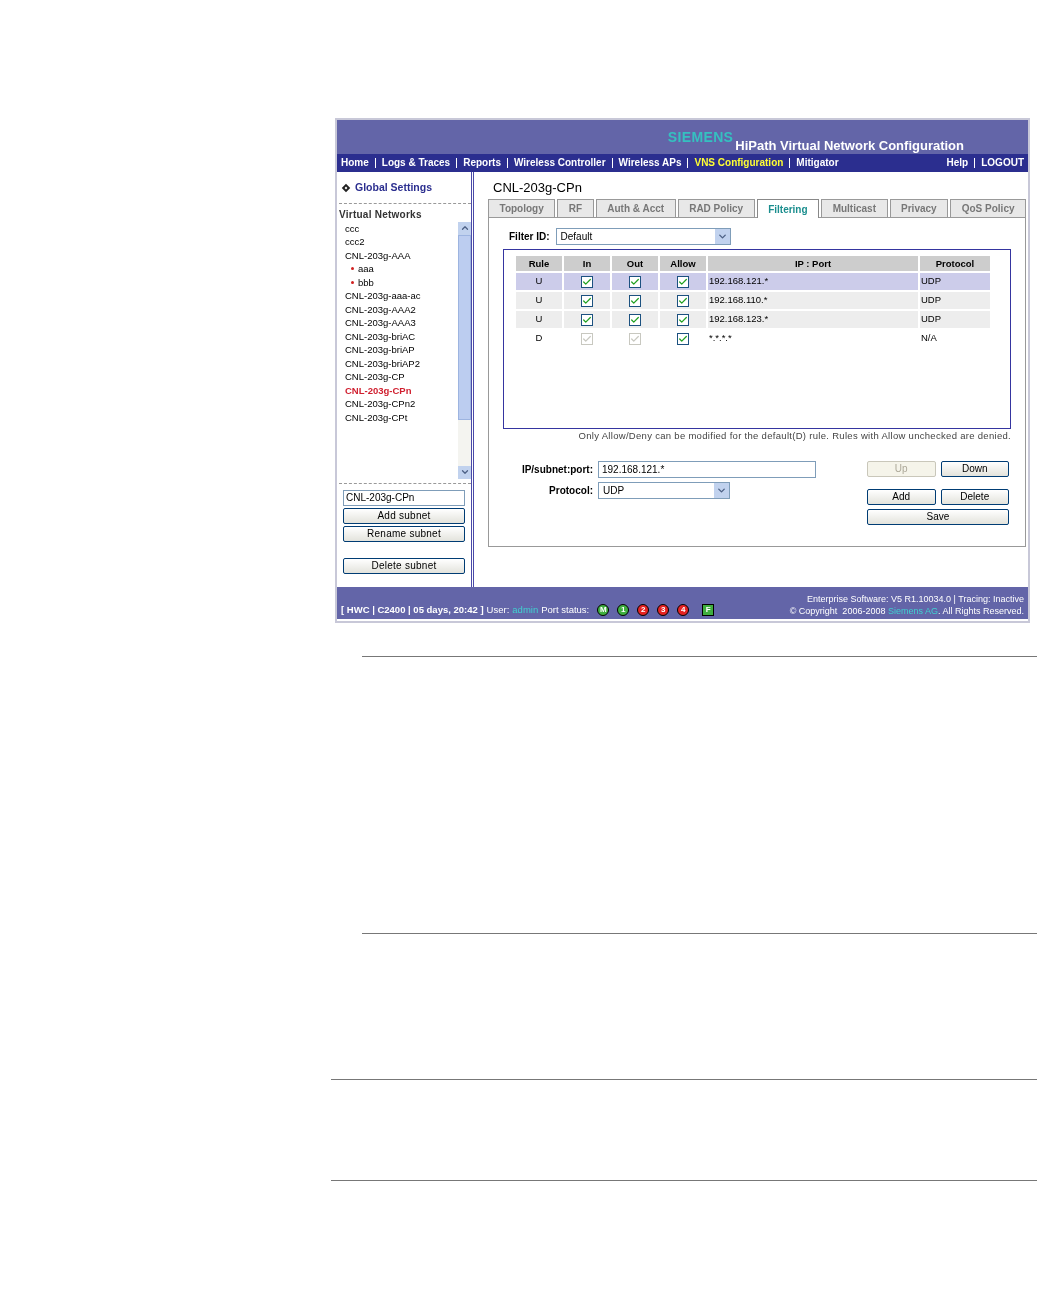  I want to click on table-row: D *.*.*.* N/A, so click(753, 338).